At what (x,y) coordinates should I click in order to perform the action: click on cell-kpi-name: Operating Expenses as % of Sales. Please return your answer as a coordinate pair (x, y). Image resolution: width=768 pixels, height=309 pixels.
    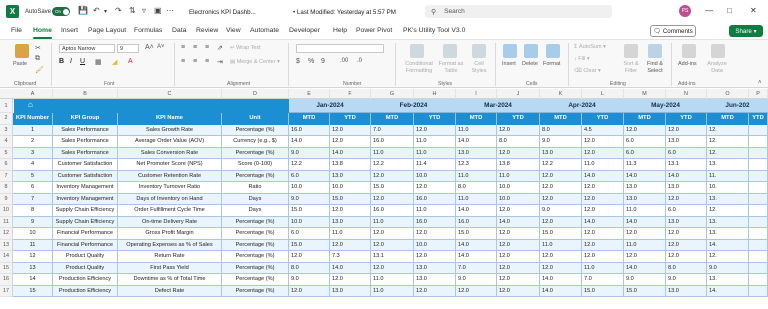
    Looking at the image, I should click on (170, 245).